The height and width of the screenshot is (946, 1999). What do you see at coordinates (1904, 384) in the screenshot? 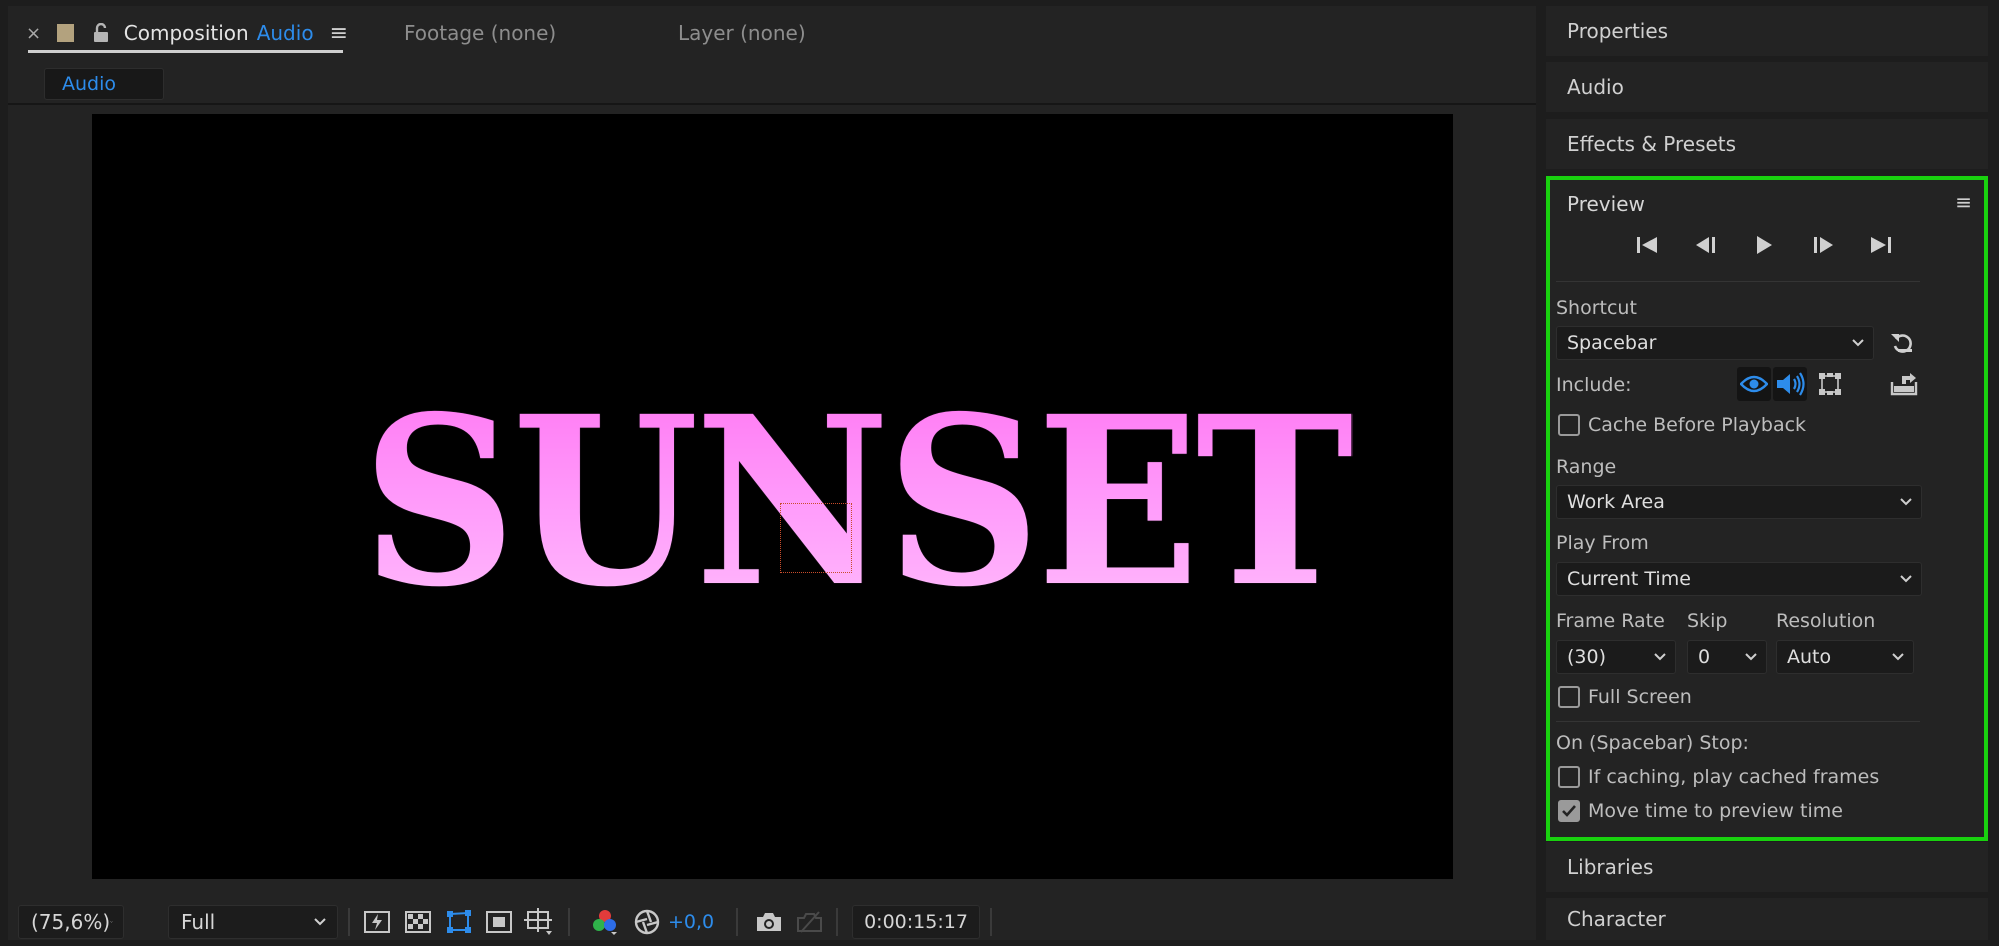
I see `export-output-icon` at bounding box center [1904, 384].